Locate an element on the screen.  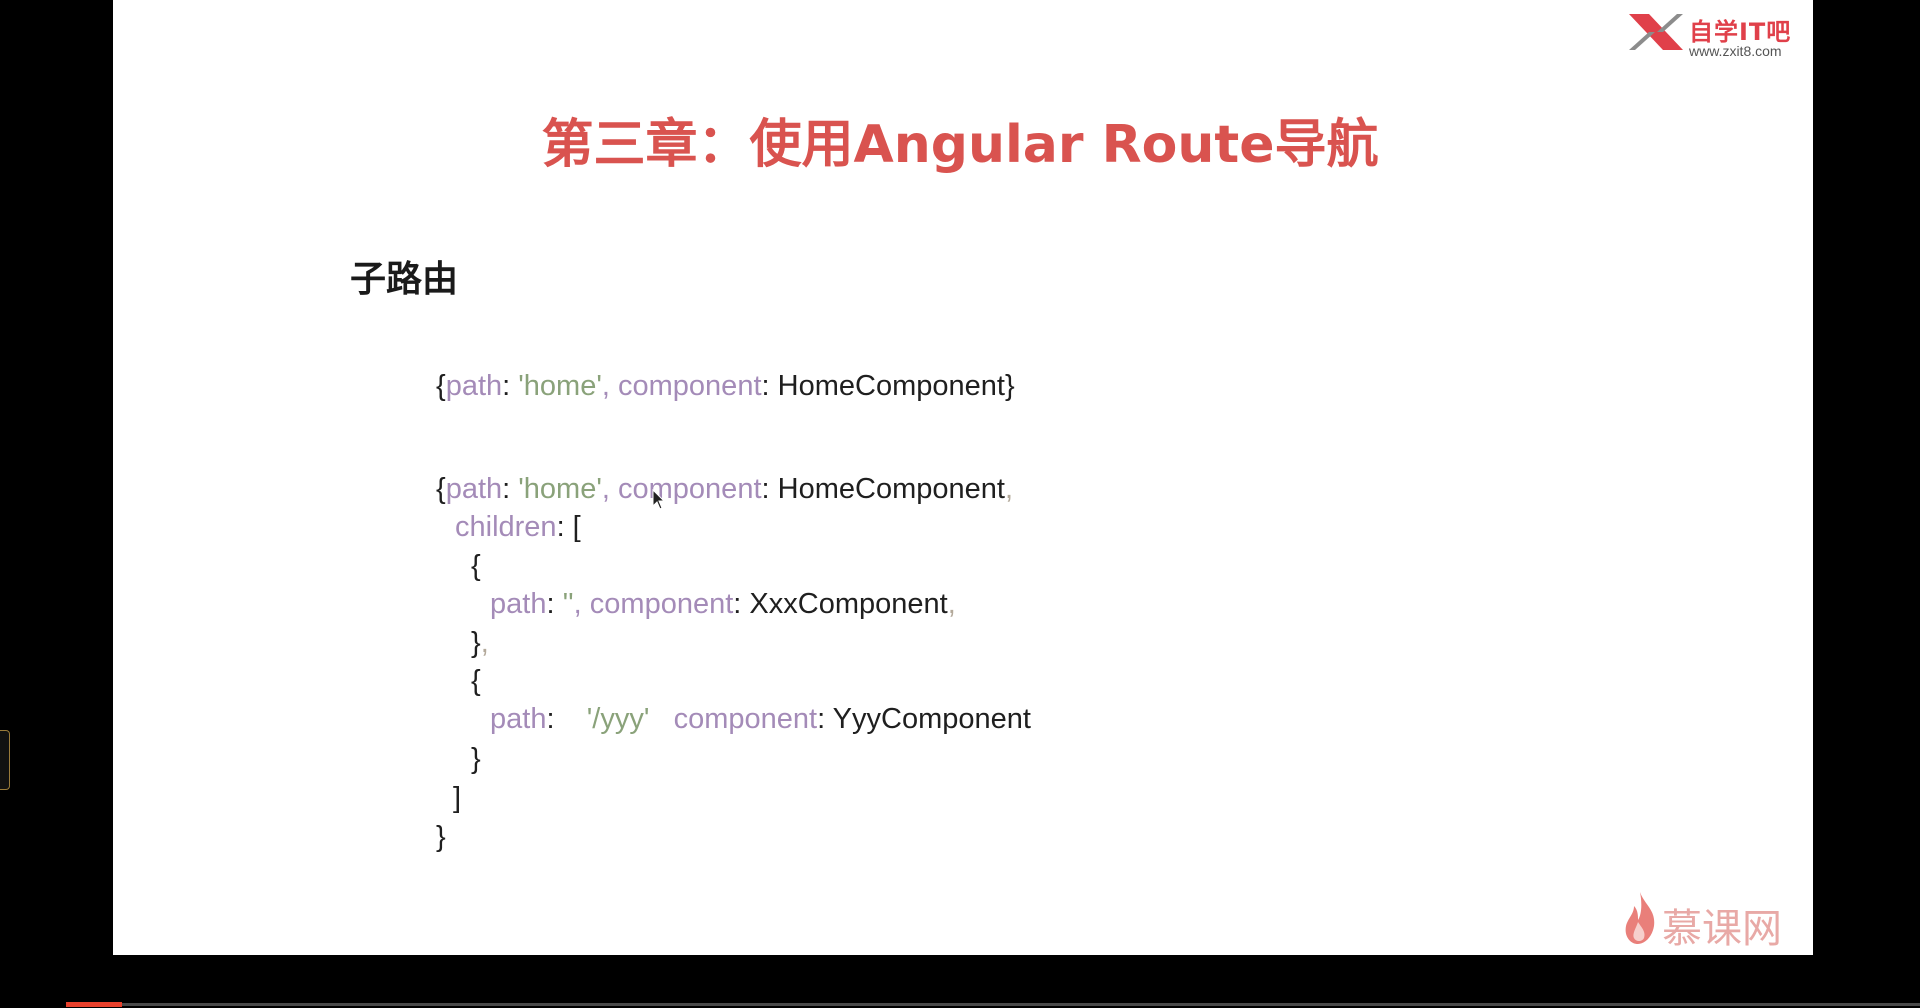
code-route-children-line-5: }, is located at coordinates (480, 643).